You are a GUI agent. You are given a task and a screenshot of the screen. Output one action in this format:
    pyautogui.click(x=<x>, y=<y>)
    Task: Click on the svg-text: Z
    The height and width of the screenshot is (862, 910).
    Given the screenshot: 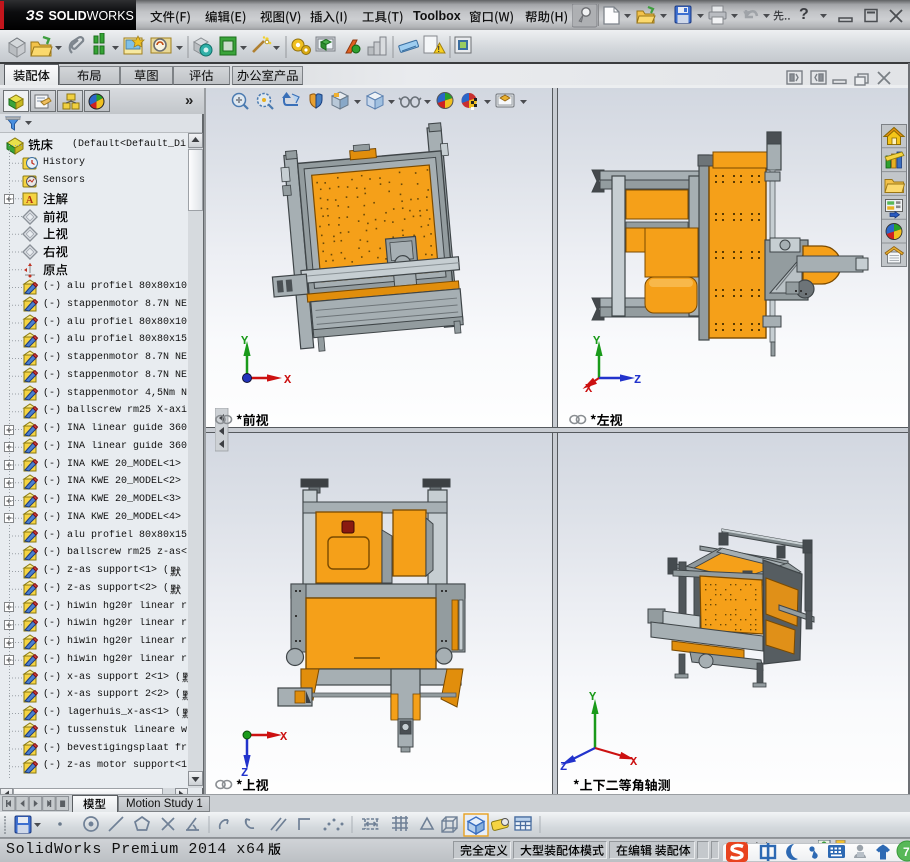 What is the action you would take?
    pyautogui.click(x=563, y=767)
    